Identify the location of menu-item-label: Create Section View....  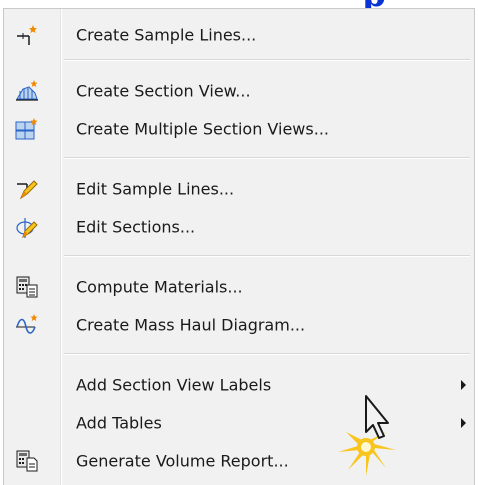
(163, 91).